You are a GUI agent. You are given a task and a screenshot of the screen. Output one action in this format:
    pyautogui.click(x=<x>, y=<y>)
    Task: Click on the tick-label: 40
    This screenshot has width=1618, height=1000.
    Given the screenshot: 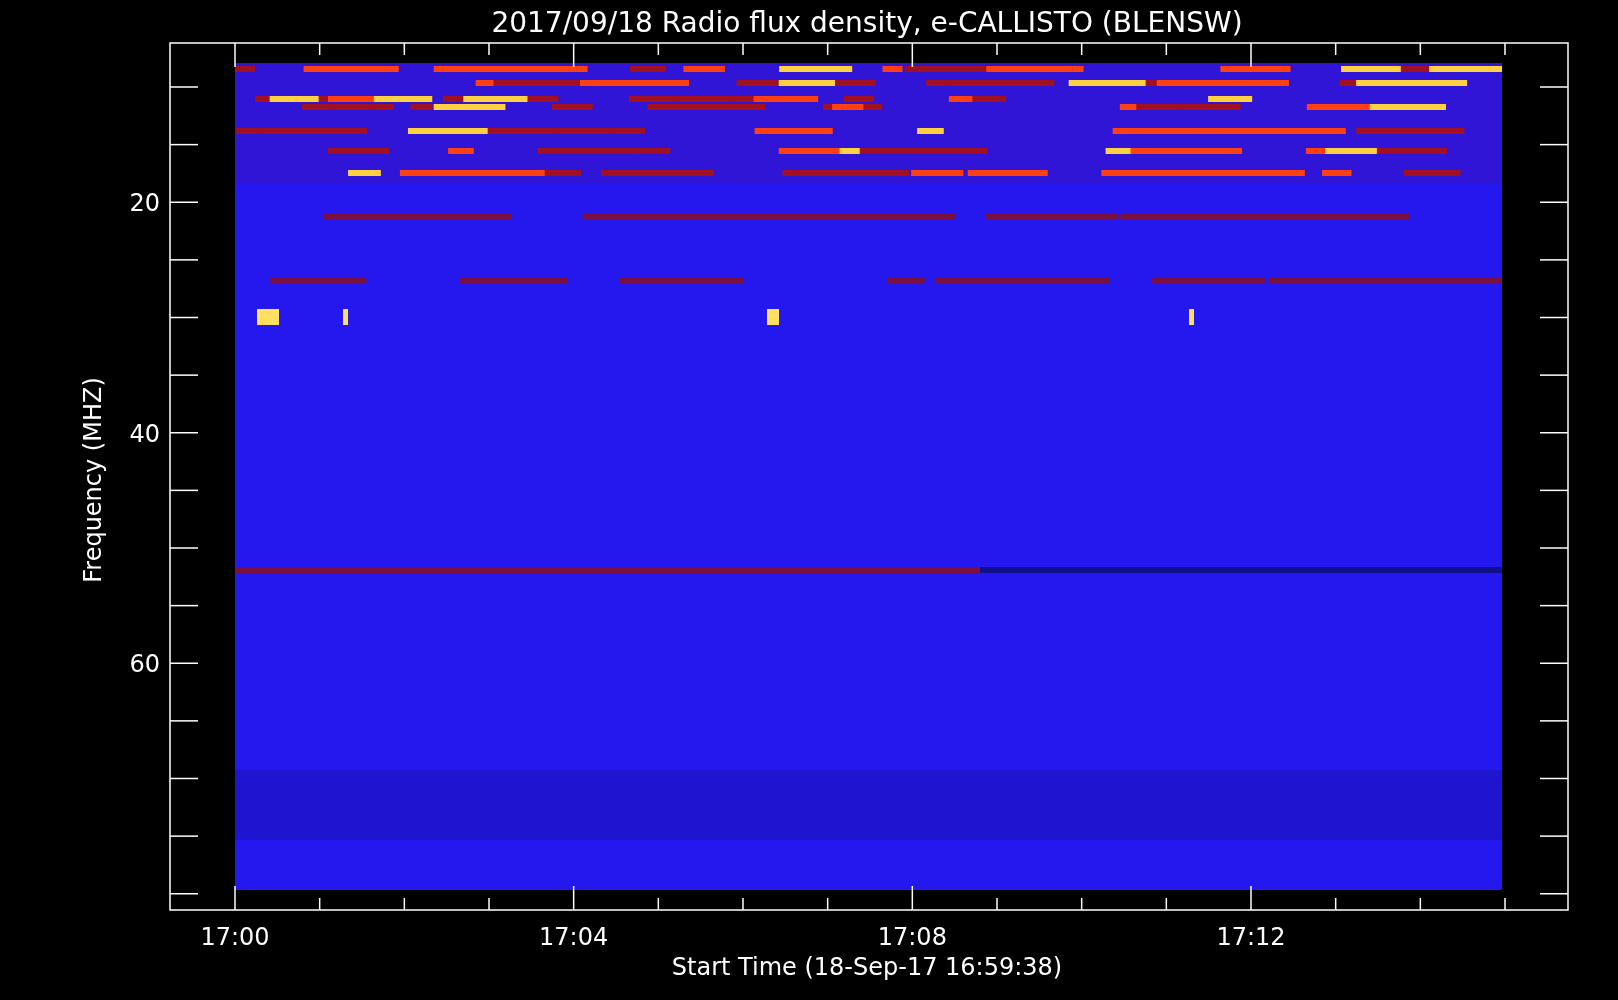 What is the action you would take?
    pyautogui.click(x=144, y=433)
    